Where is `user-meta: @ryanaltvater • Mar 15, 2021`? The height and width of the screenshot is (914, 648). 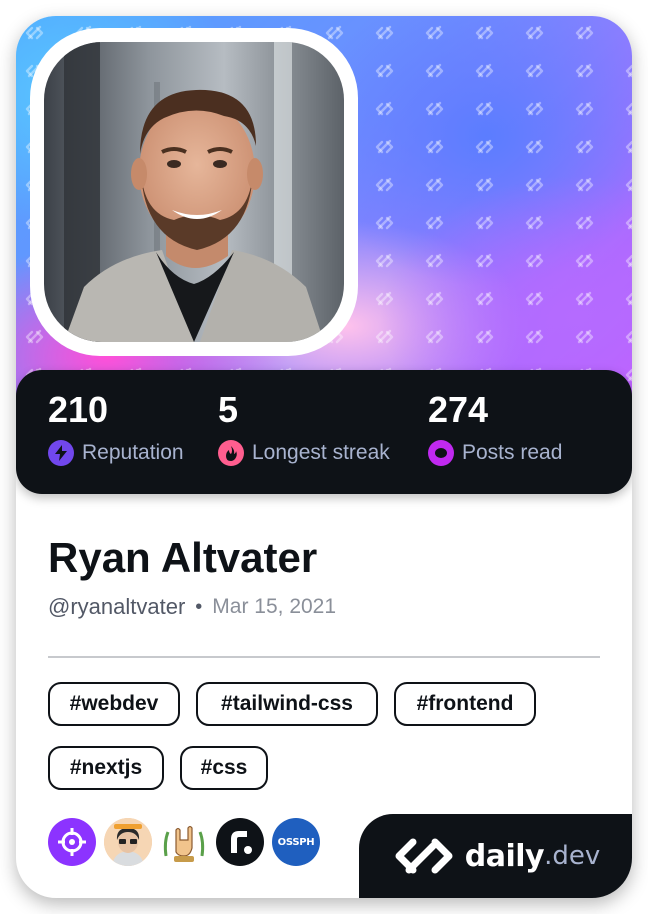
user-meta: @ryanaltvater • Mar 15, 2021 is located at coordinates (192, 607).